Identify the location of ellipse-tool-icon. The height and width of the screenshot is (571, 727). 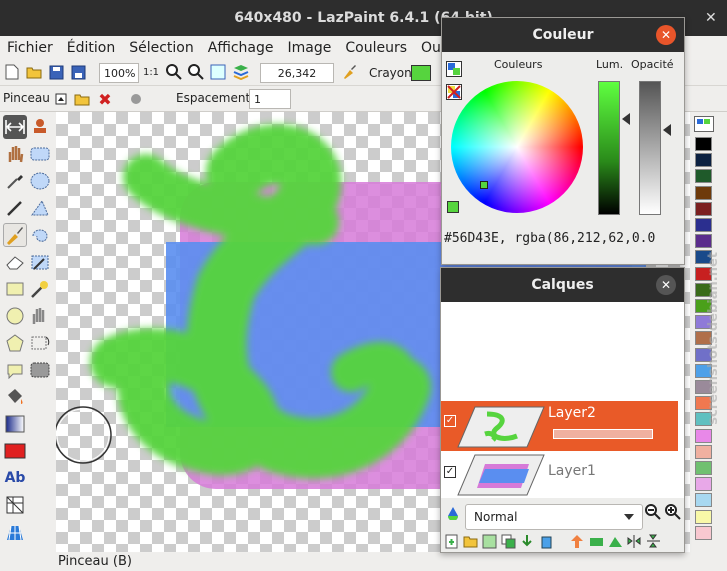
(15, 316).